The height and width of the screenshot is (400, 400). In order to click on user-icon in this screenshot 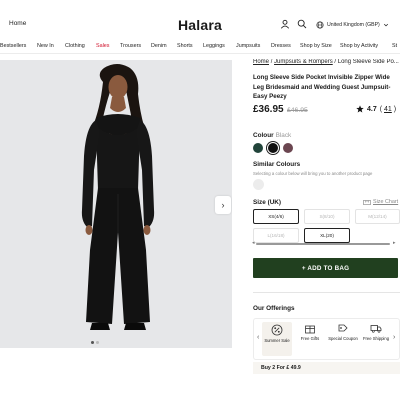, I will do `click(285, 24)`.